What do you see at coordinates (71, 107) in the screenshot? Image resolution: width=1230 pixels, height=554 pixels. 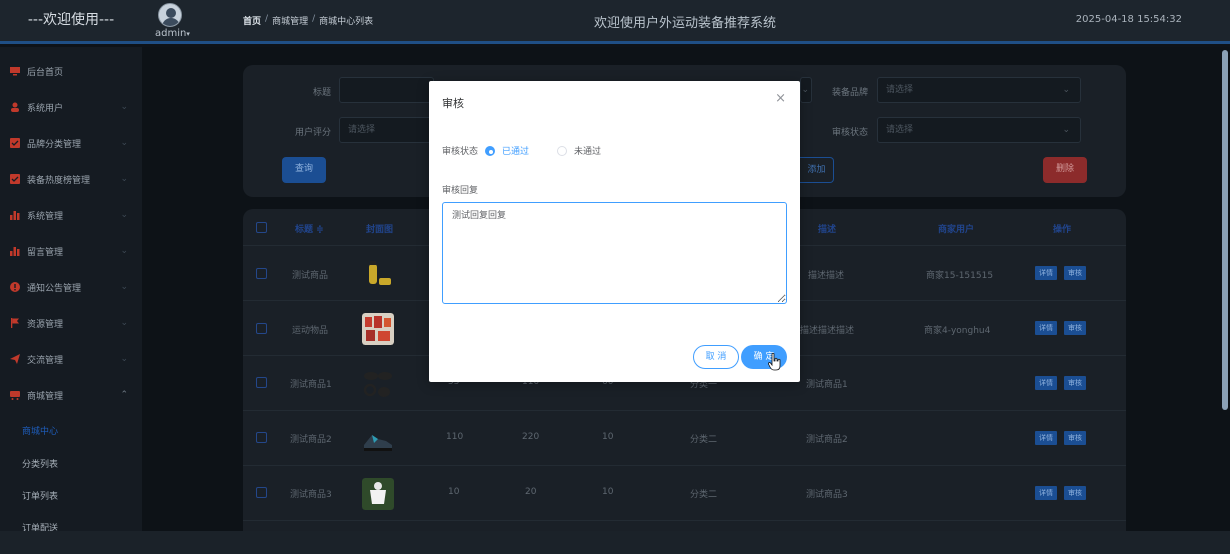 I see `sidebar-item-users: 系统用户 ⌄` at bounding box center [71, 107].